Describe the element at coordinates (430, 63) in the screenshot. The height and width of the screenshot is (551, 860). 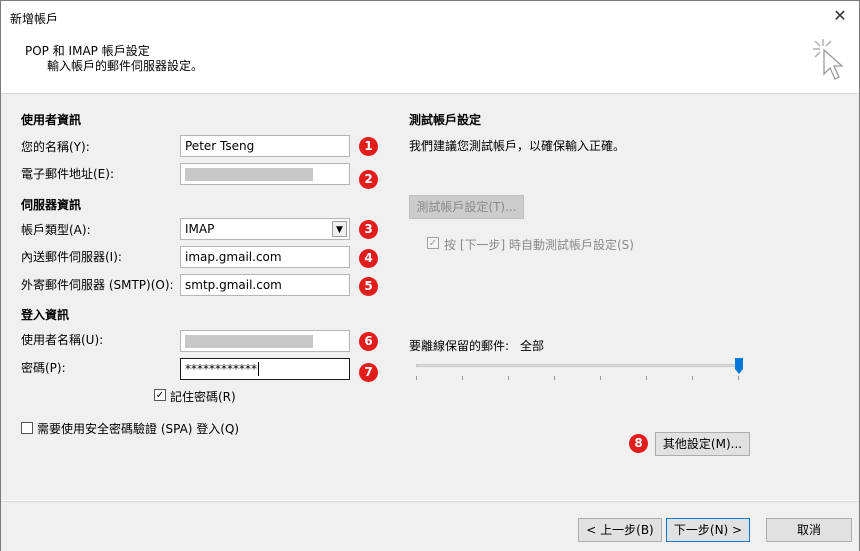
I see `dialog-header: POP 和 IMAP 帳戶設定 輸入帳戶的郵件伺服器設定。` at that location.